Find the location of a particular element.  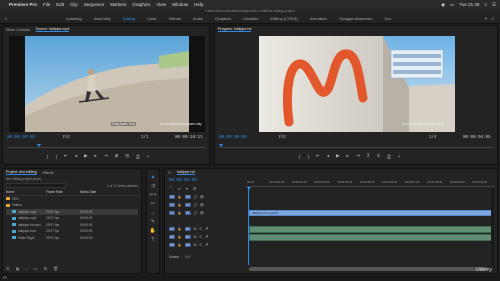

menu-view: View is located at coordinates (161, 4).